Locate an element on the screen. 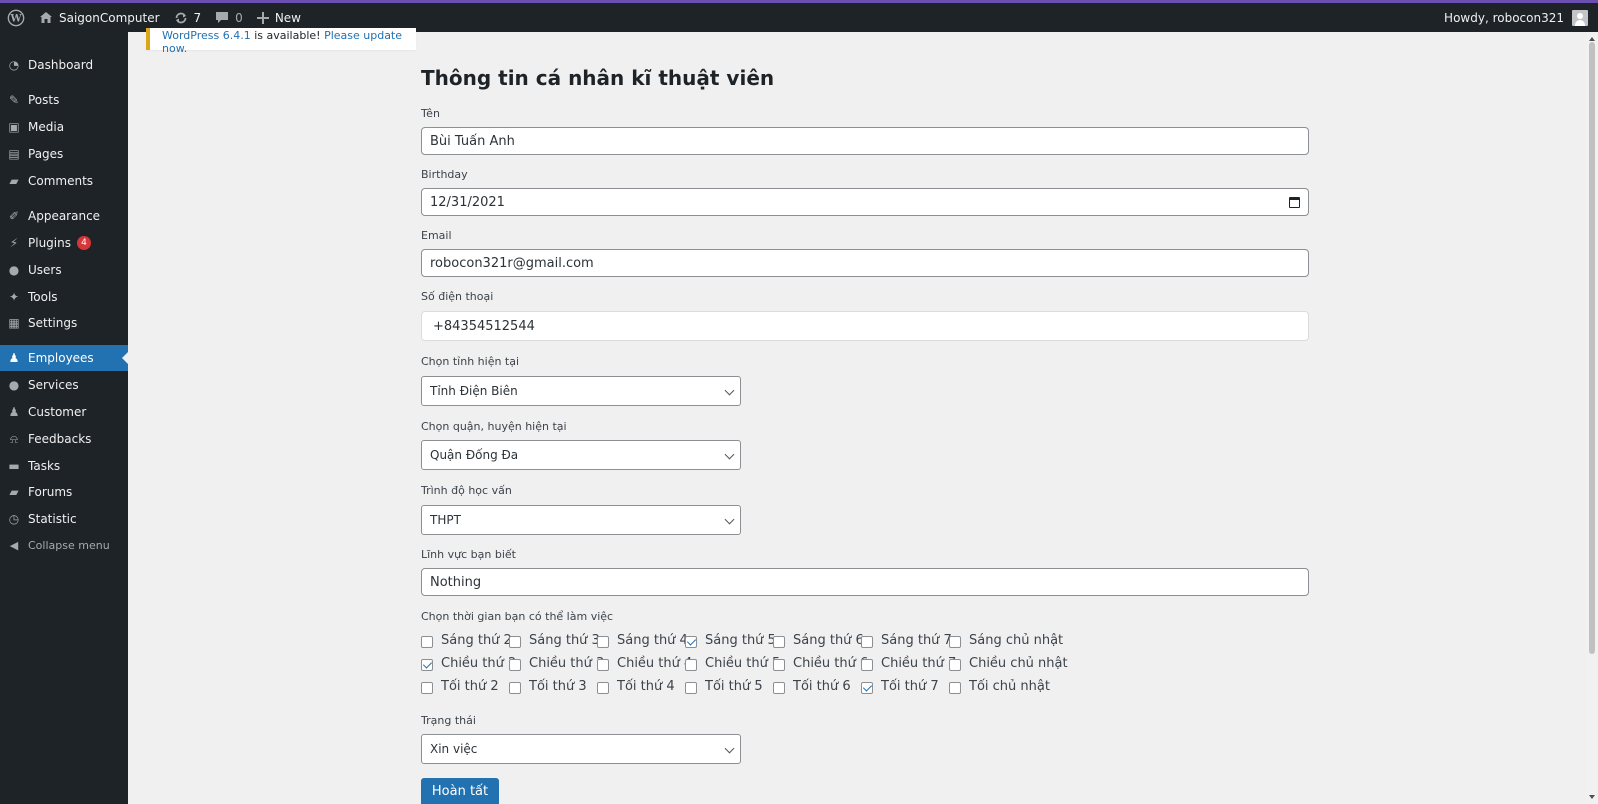 Image resolution: width=1598 pixels, height=804 pixels. schedule-option: Tối thứ 3 is located at coordinates (548, 686).